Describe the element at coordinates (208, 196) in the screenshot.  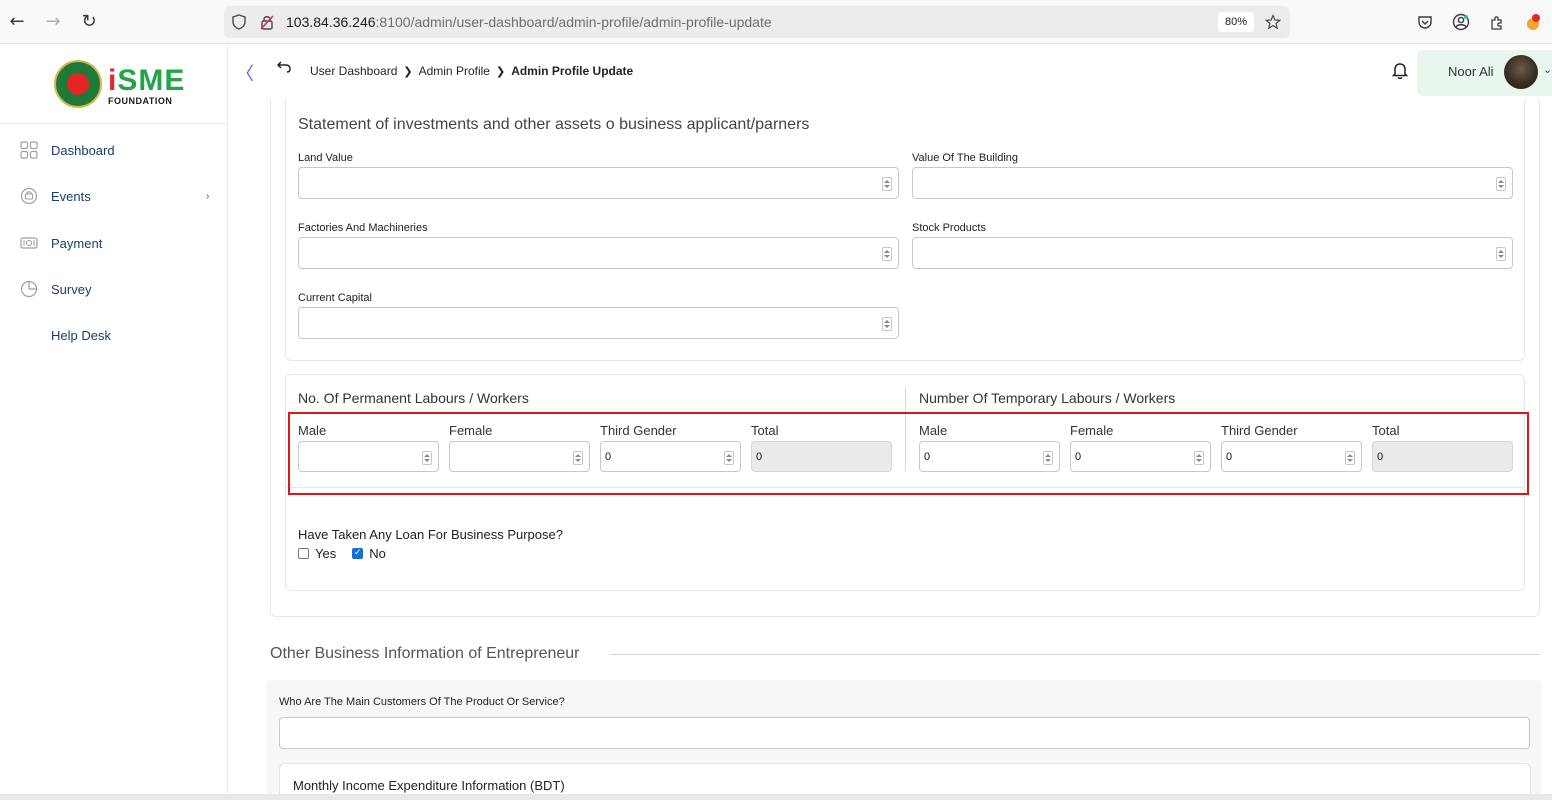
I see `chevron-right-icon: ›` at that location.